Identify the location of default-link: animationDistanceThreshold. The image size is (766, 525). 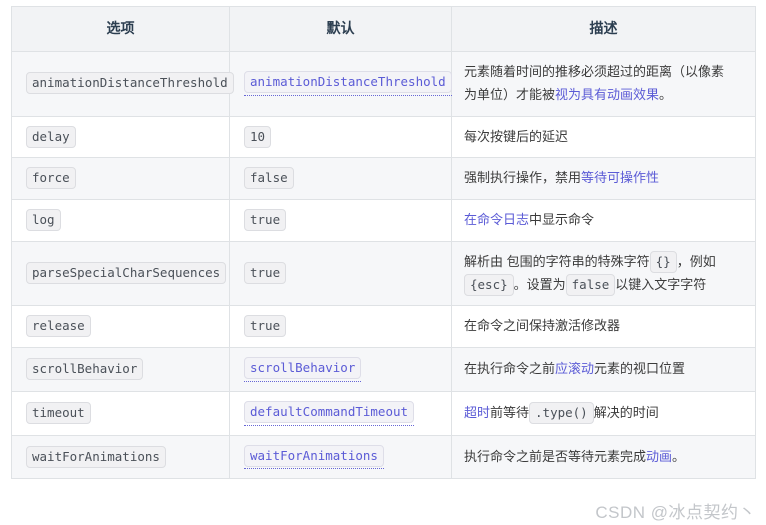
(348, 84).